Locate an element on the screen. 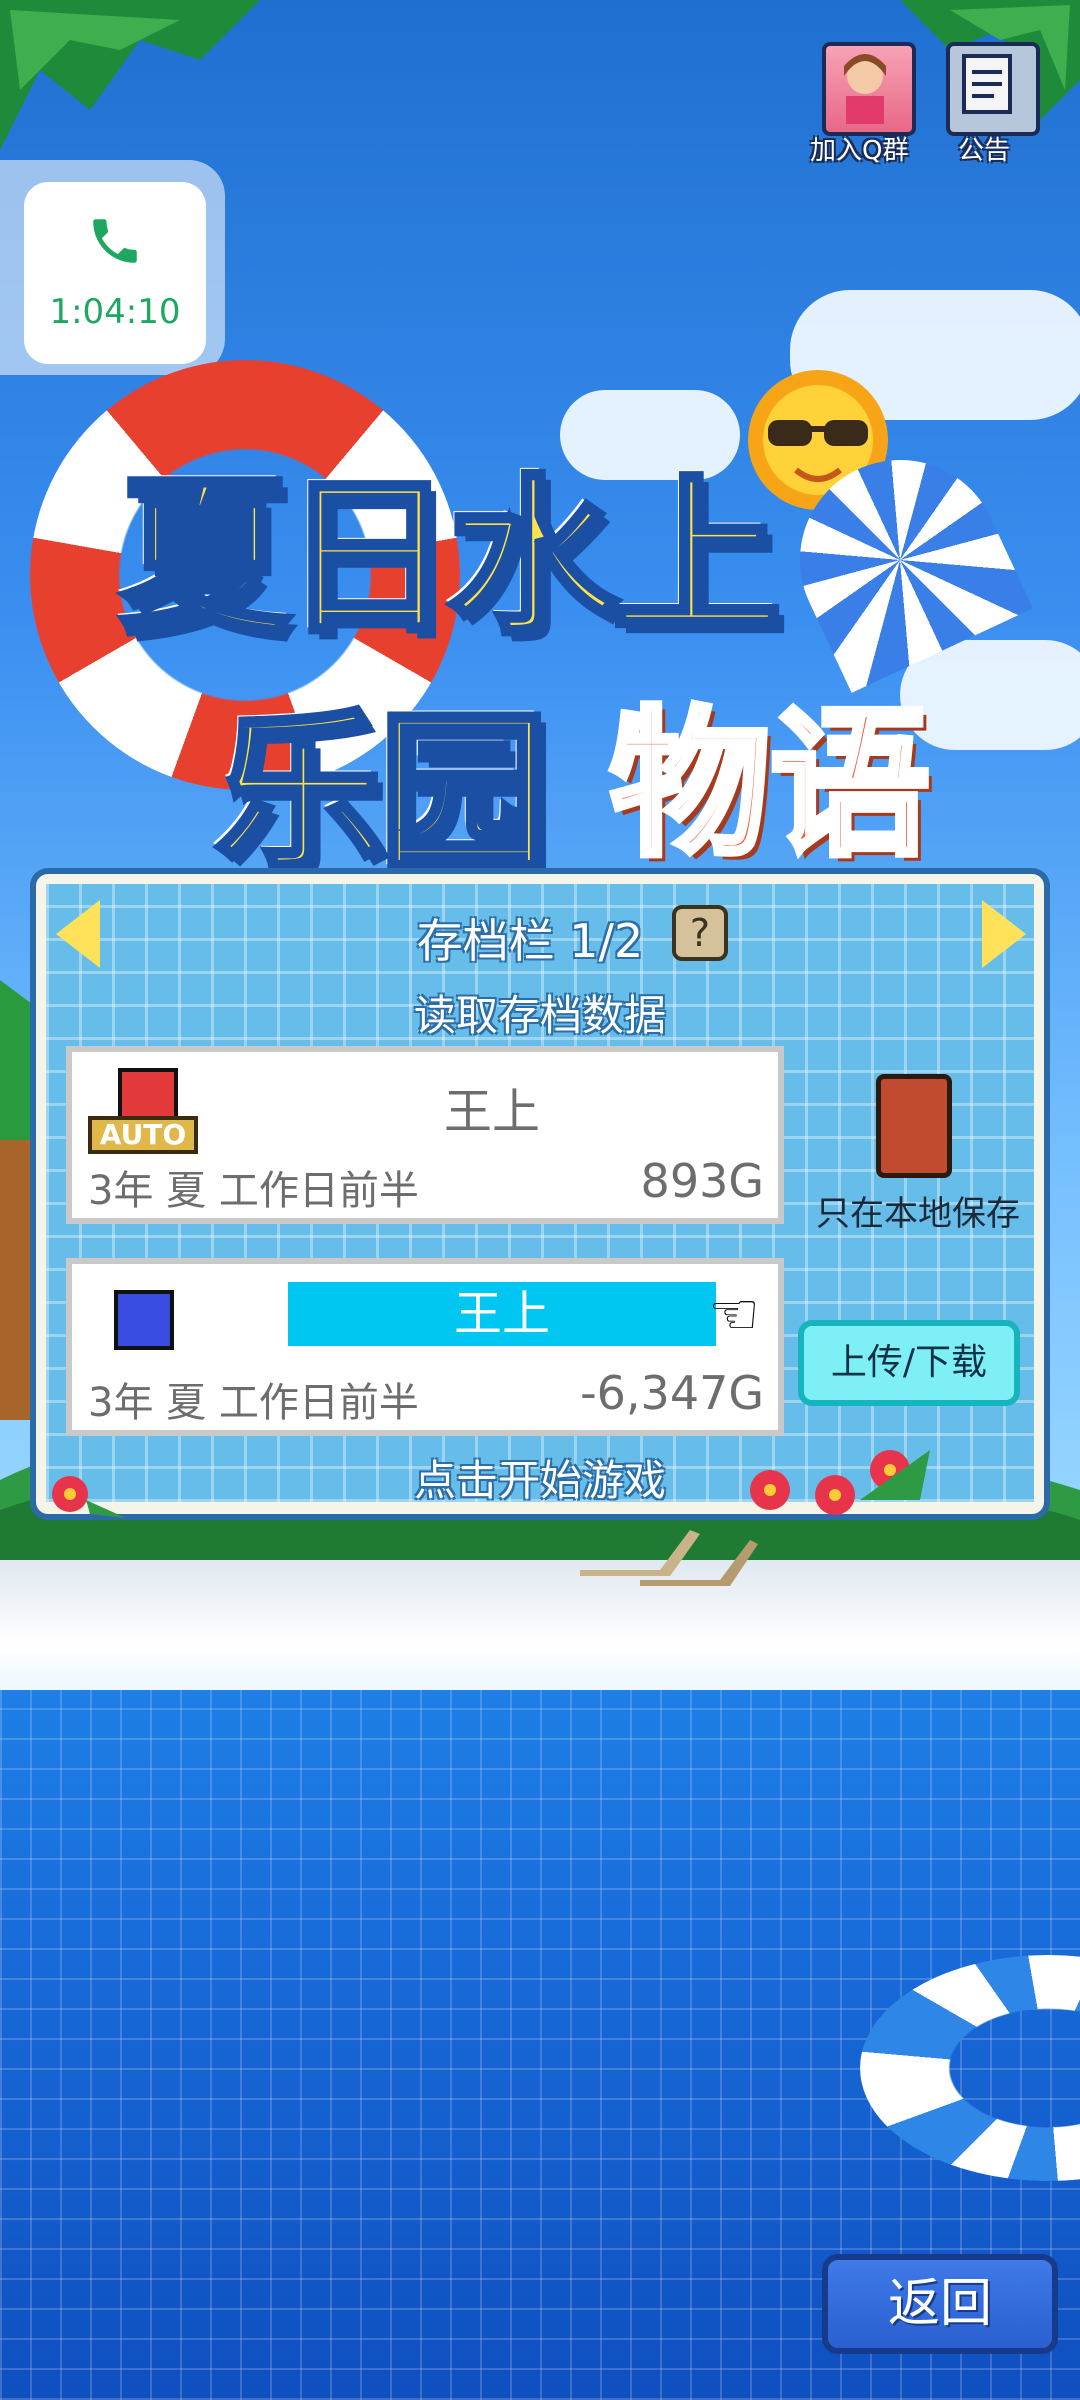 Image resolution: width=1080 pixels, height=2400 pixels. save-slot-title: 存档栏 1/2 is located at coordinates (530, 941).